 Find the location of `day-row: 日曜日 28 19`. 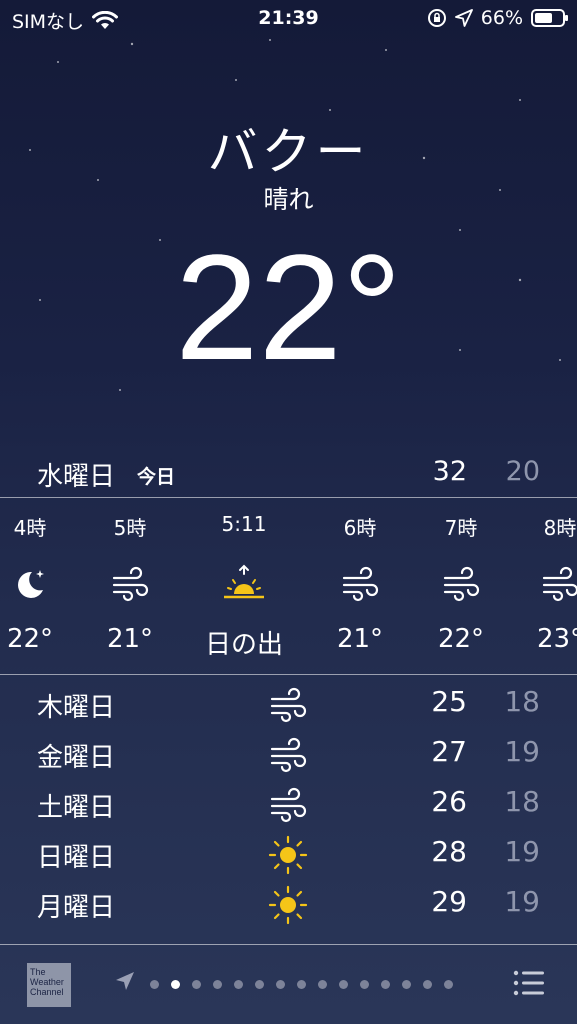

day-row: 日曜日 28 19 is located at coordinates (288, 855).